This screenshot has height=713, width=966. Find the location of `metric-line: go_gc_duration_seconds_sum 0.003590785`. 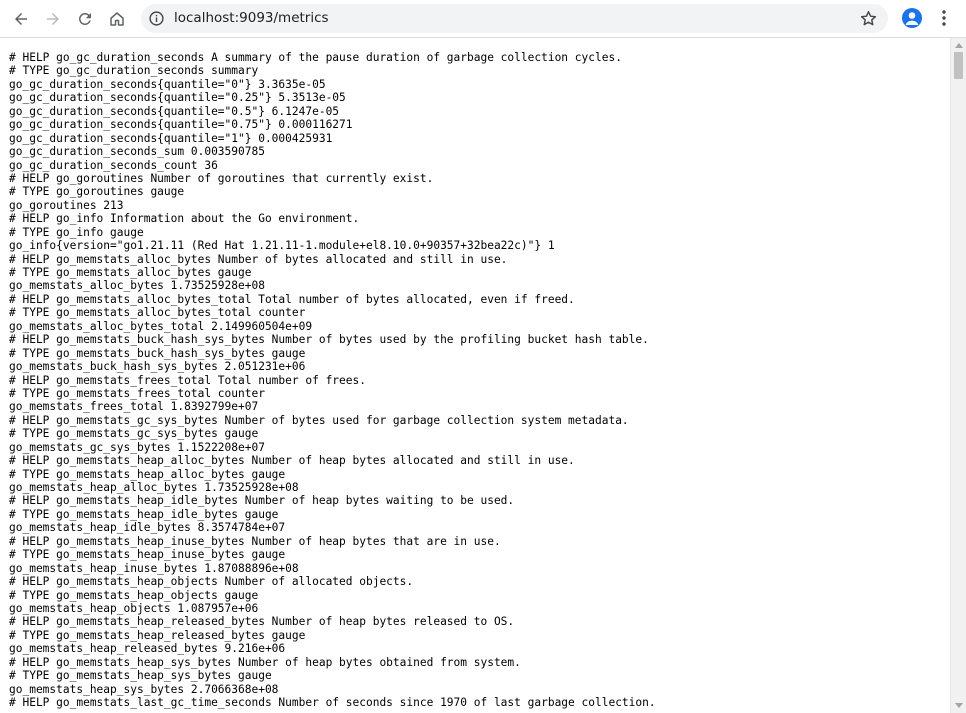

metric-line: go_gc_duration_seconds_sum 0.003590785 is located at coordinates (137, 152).